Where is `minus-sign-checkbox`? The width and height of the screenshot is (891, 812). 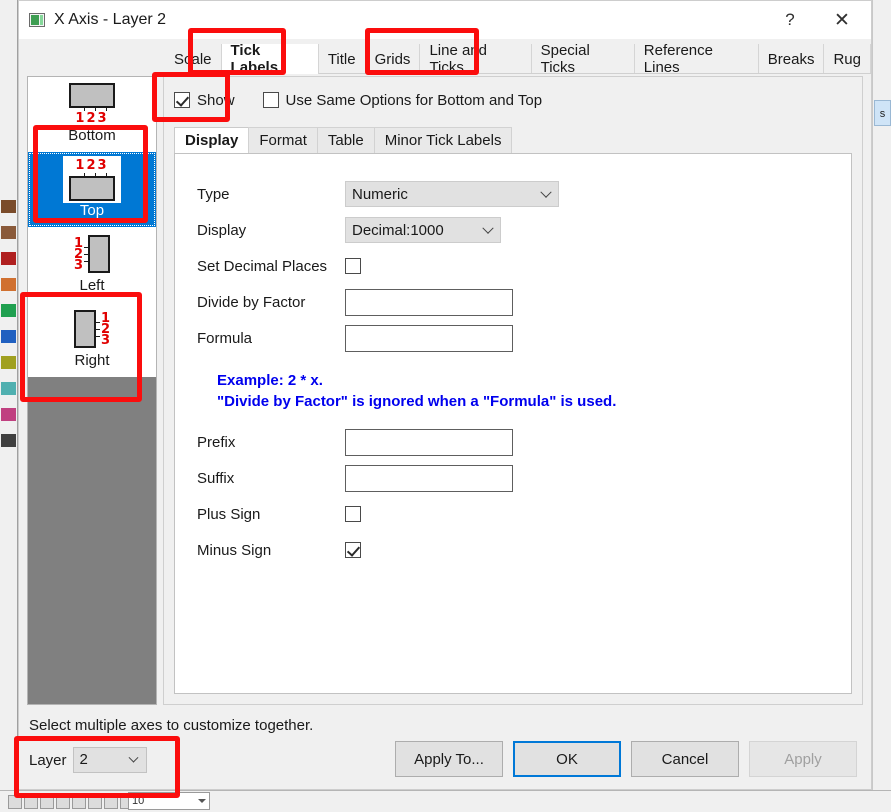
minus-sign-checkbox is located at coordinates (353, 550).